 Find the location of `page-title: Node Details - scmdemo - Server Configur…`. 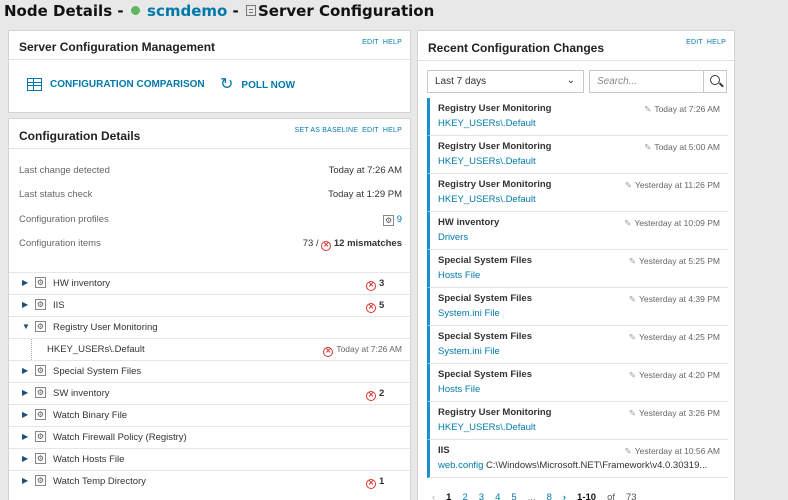

page-title: Node Details - scmdemo - Server Configur… is located at coordinates (219, 11).